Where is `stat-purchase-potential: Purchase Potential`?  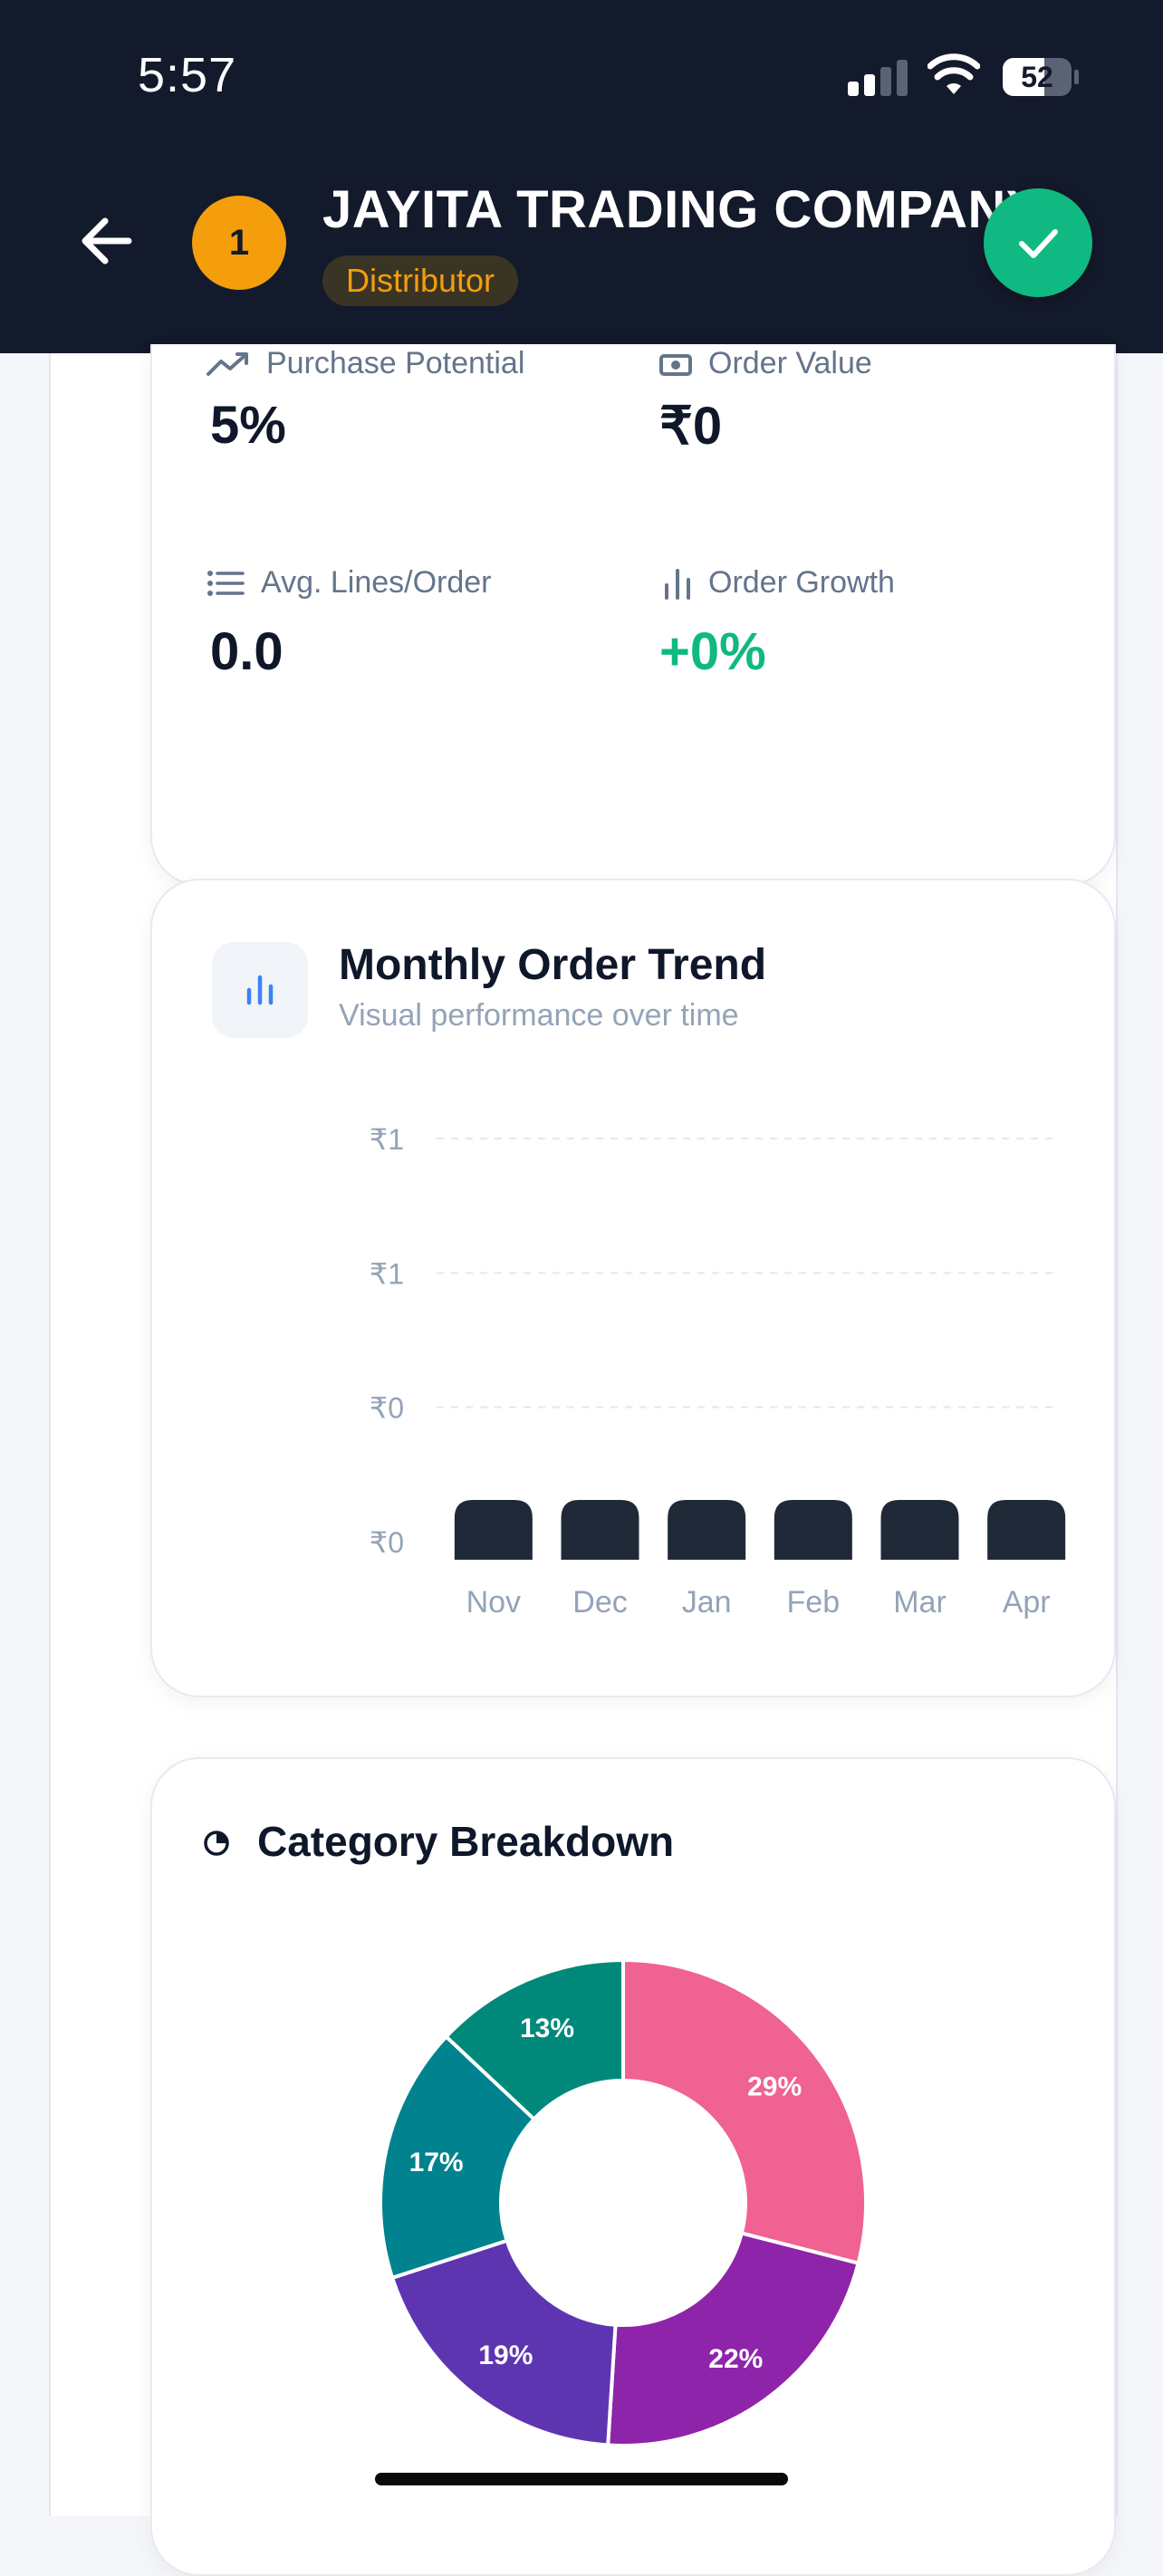
stat-purchase-potential: Purchase Potential is located at coordinates (365, 363).